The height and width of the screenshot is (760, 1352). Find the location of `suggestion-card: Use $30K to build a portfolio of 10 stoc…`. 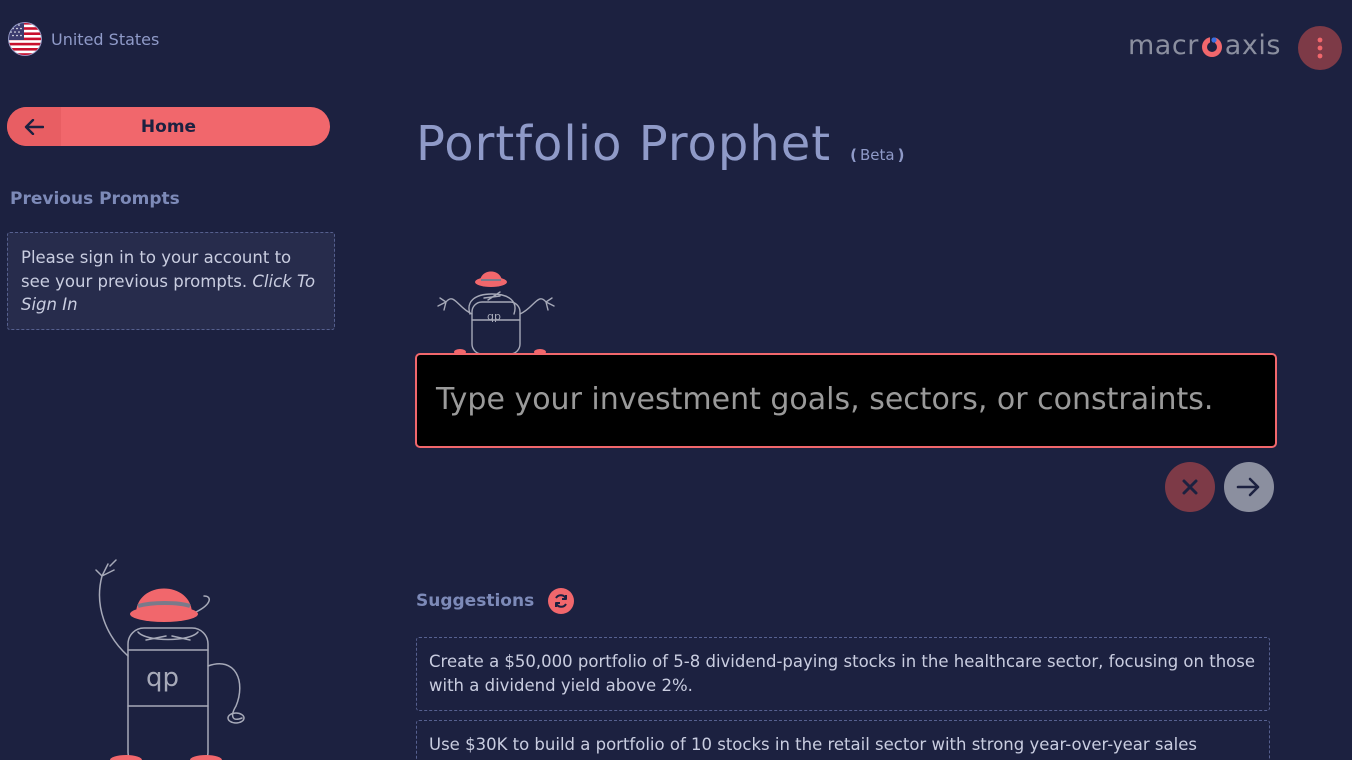

suggestion-card: Use $30K to build a portfolio of 10 stoc… is located at coordinates (843, 740).